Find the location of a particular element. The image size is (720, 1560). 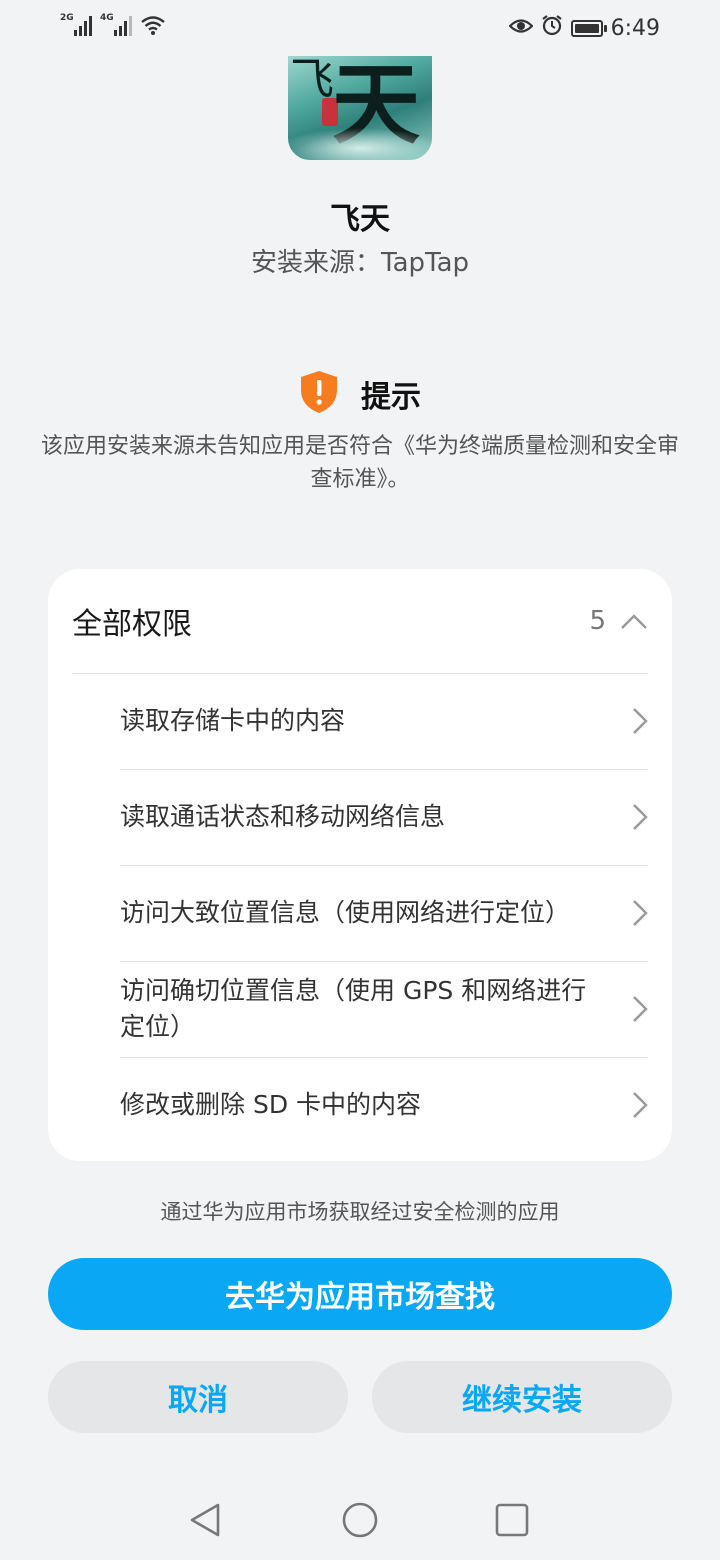

wifi-icon is located at coordinates (153, 25).